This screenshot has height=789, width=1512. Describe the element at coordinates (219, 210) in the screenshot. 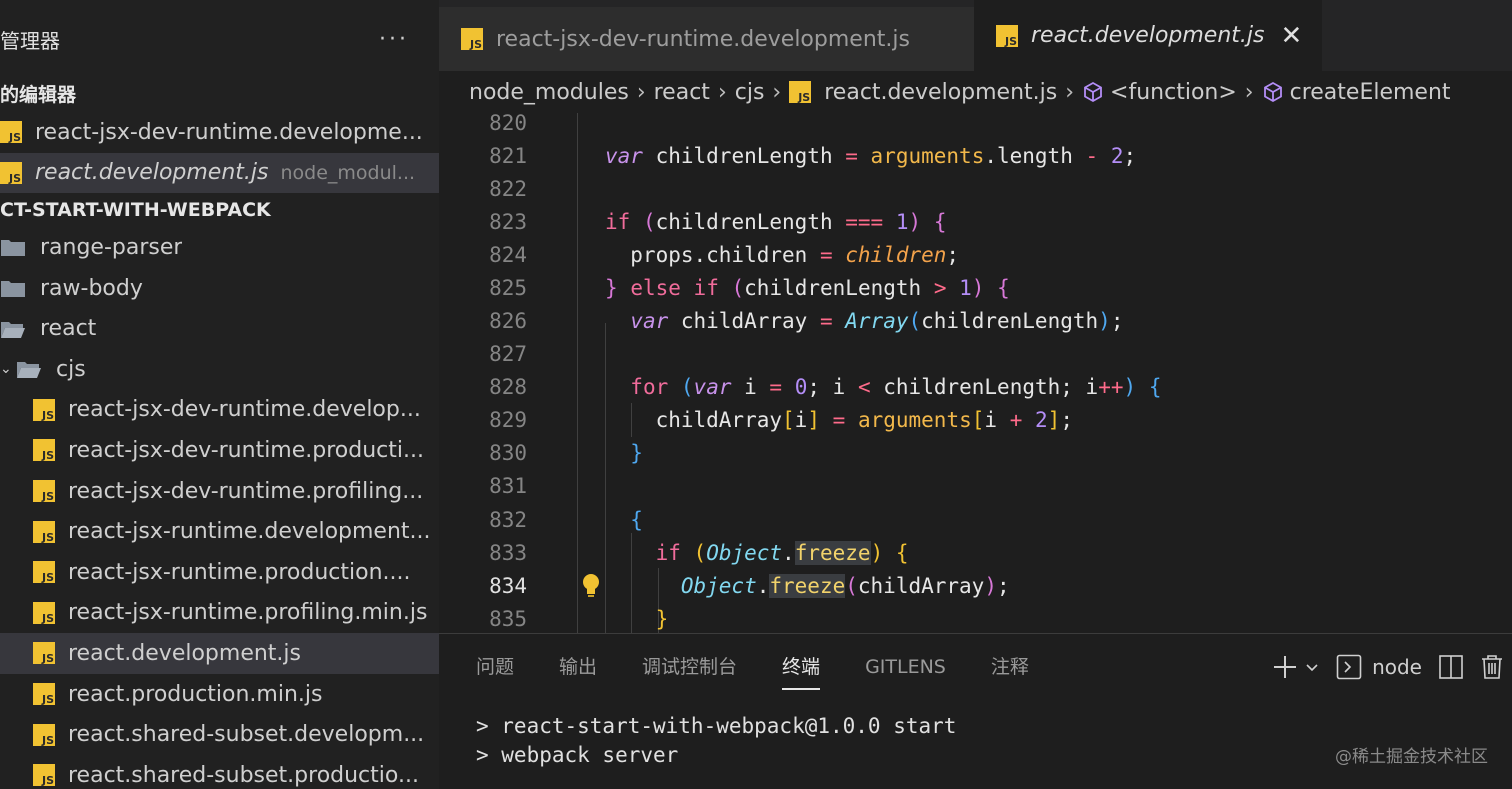

I see `project-header: CT-START-WITH-WEBPACK` at that location.